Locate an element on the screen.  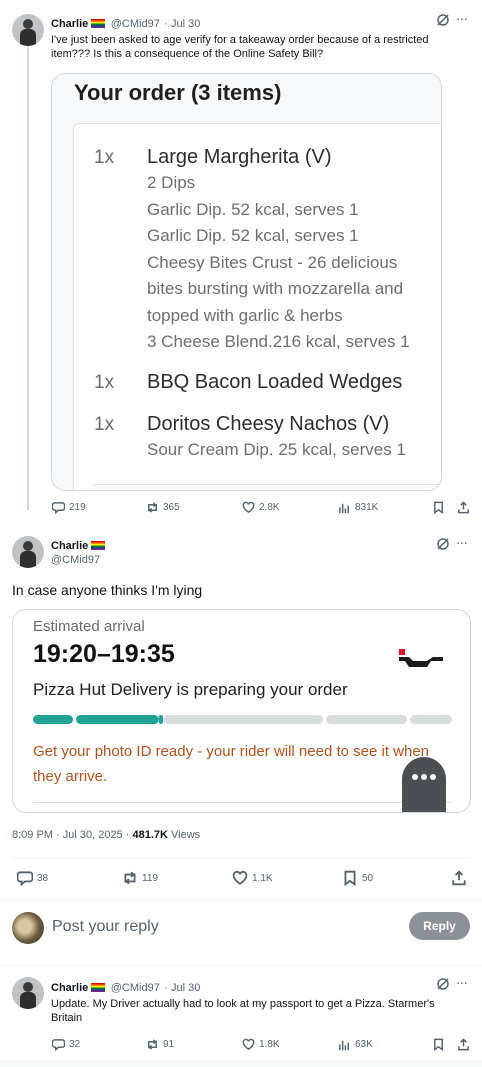
item-detail: topped with garlic & herbs is located at coordinates (245, 315).